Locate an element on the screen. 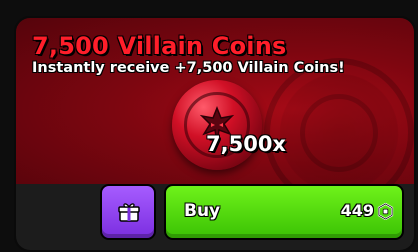  buy-button-label: Buy is located at coordinates (202, 211).